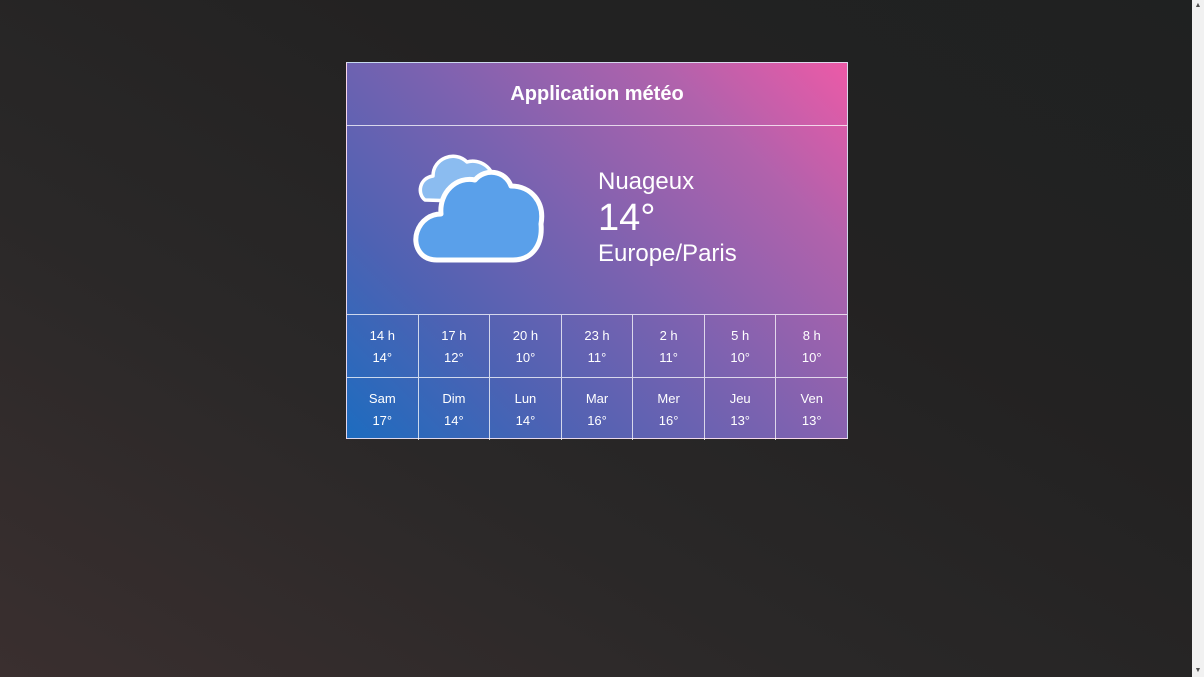 The width and height of the screenshot is (1204, 677). I want to click on daily-item: Mer 16°, so click(669, 409).